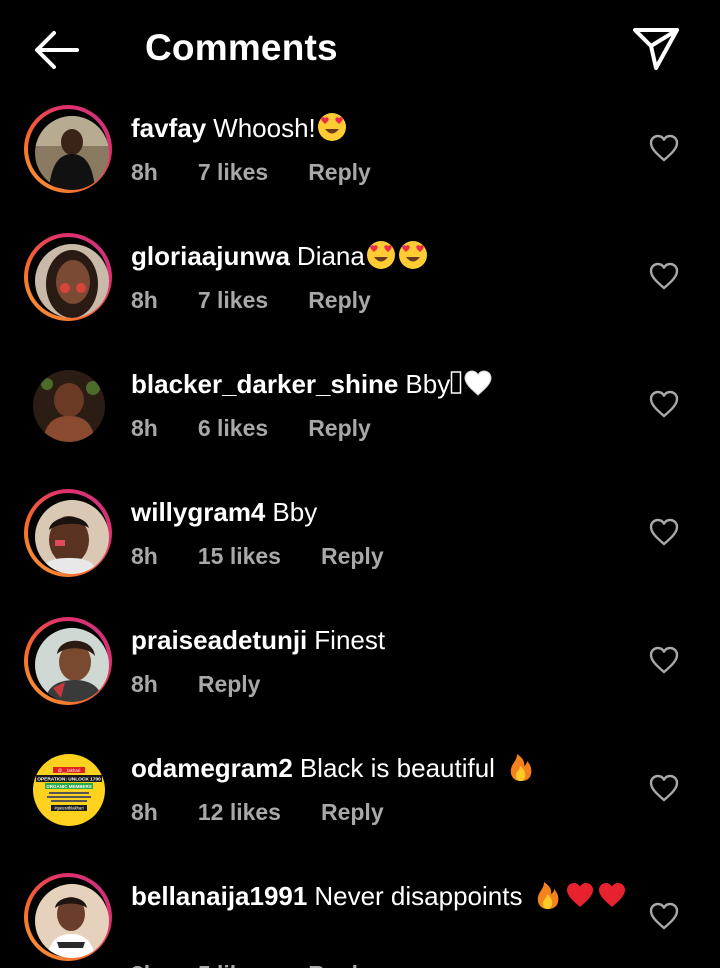  I want to click on avatar-container, so click(68, 405).